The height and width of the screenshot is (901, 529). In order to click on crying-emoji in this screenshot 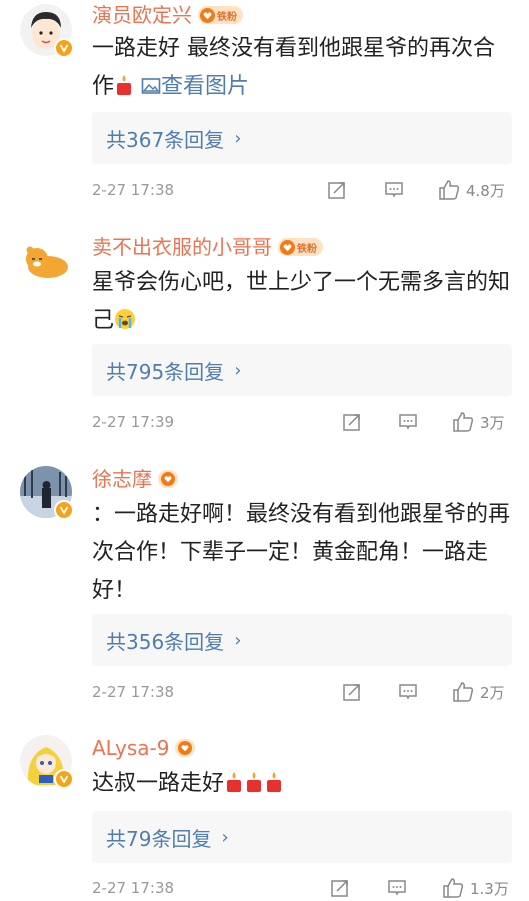, I will do `click(125, 317)`.